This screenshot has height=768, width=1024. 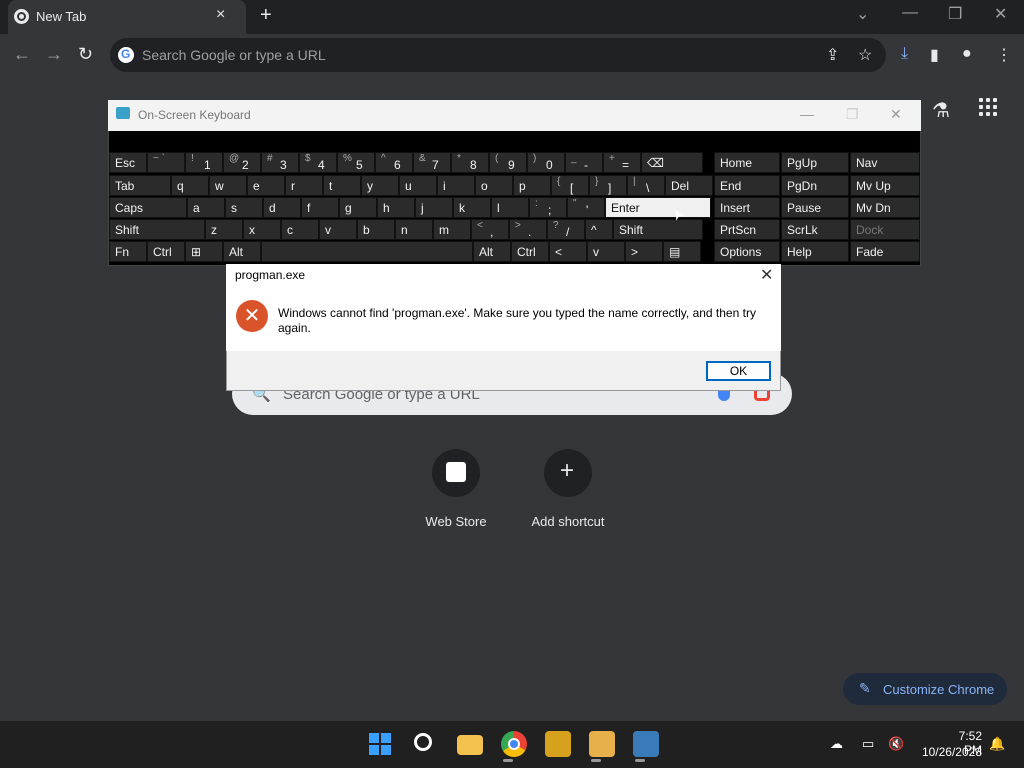 I want to click on tab-search-chevron-icon: ⌄, so click(x=862, y=14).